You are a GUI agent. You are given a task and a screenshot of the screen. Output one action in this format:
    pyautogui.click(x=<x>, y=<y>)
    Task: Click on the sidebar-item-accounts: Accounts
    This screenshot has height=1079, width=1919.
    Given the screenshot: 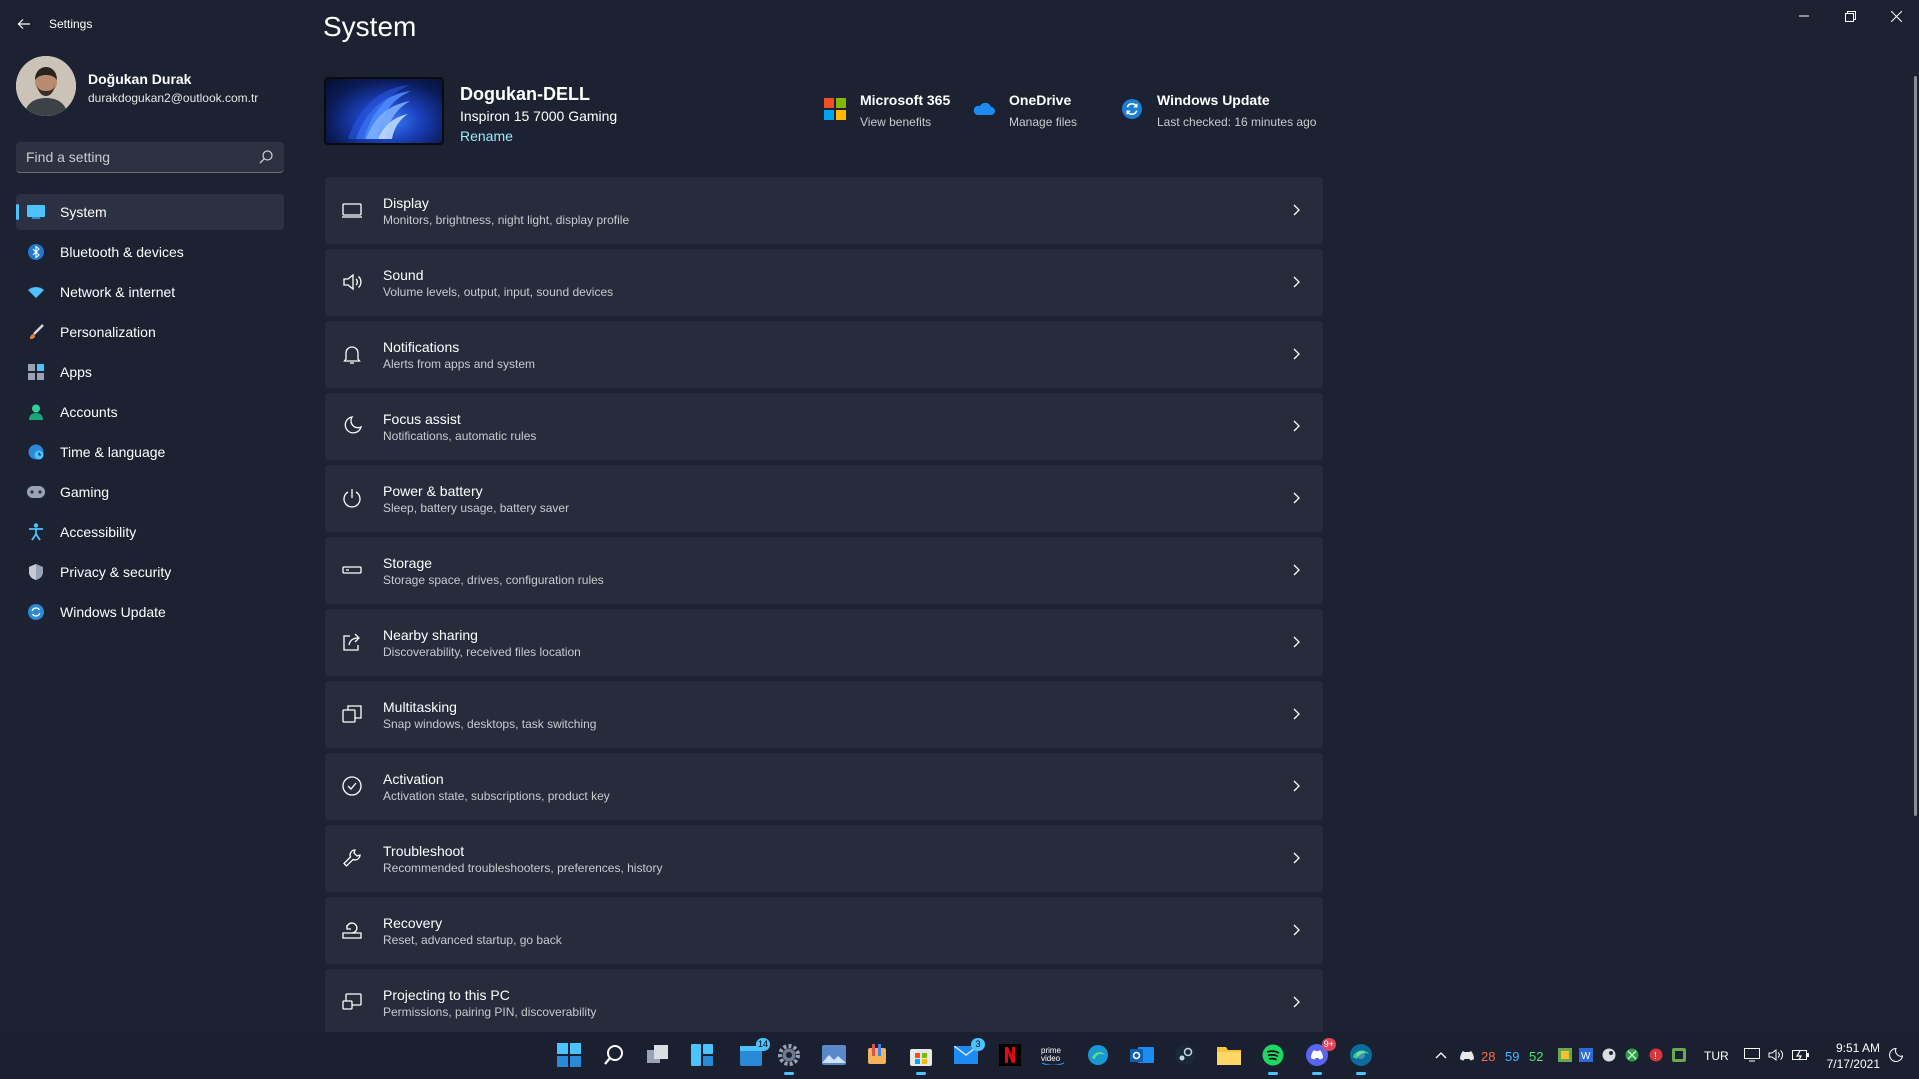 What is the action you would take?
    pyautogui.click(x=150, y=412)
    